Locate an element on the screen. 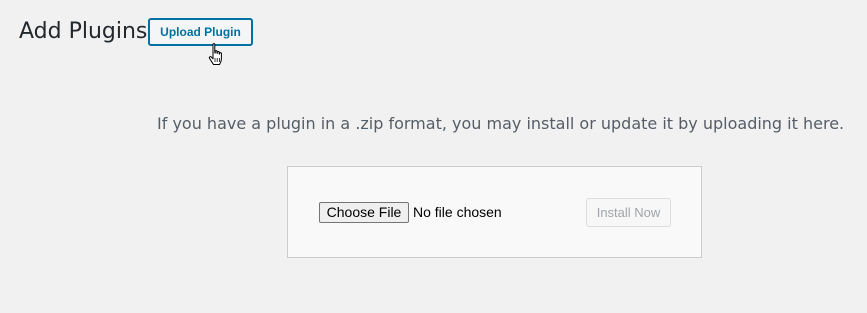  page-title: Add Plugins is located at coordinates (83, 31).